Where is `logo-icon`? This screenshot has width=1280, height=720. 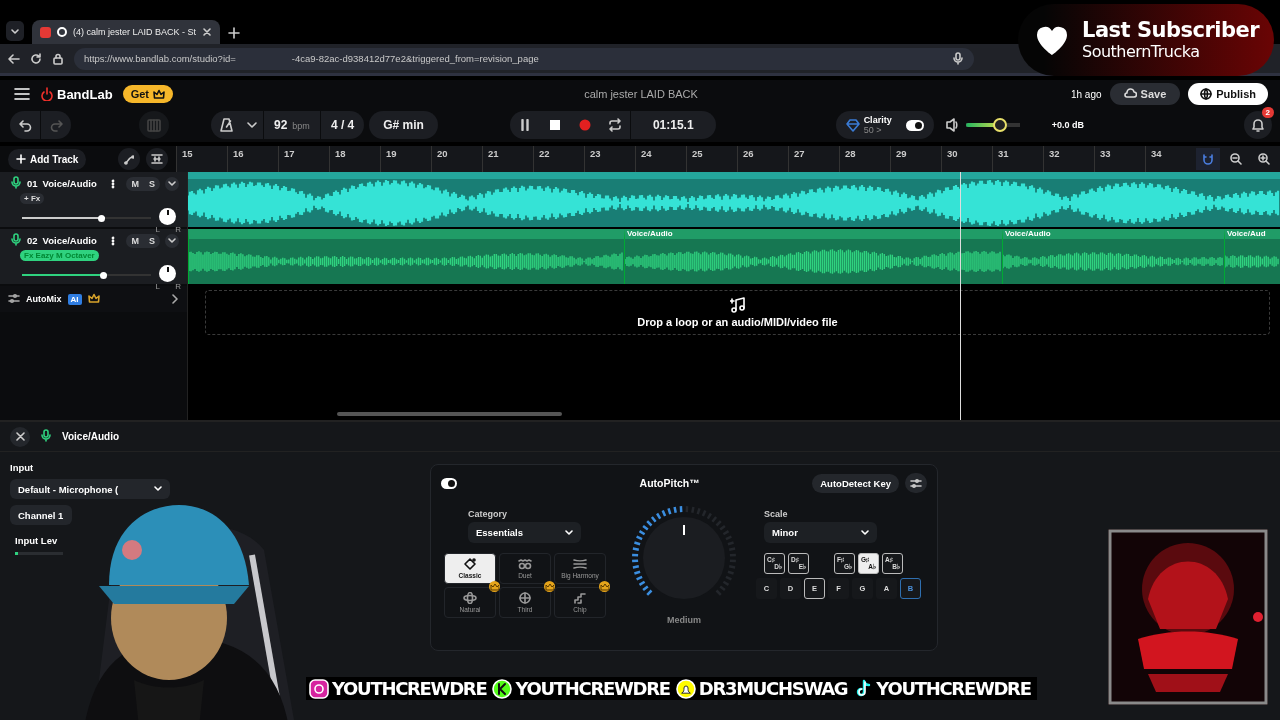 logo-icon is located at coordinates (47, 94).